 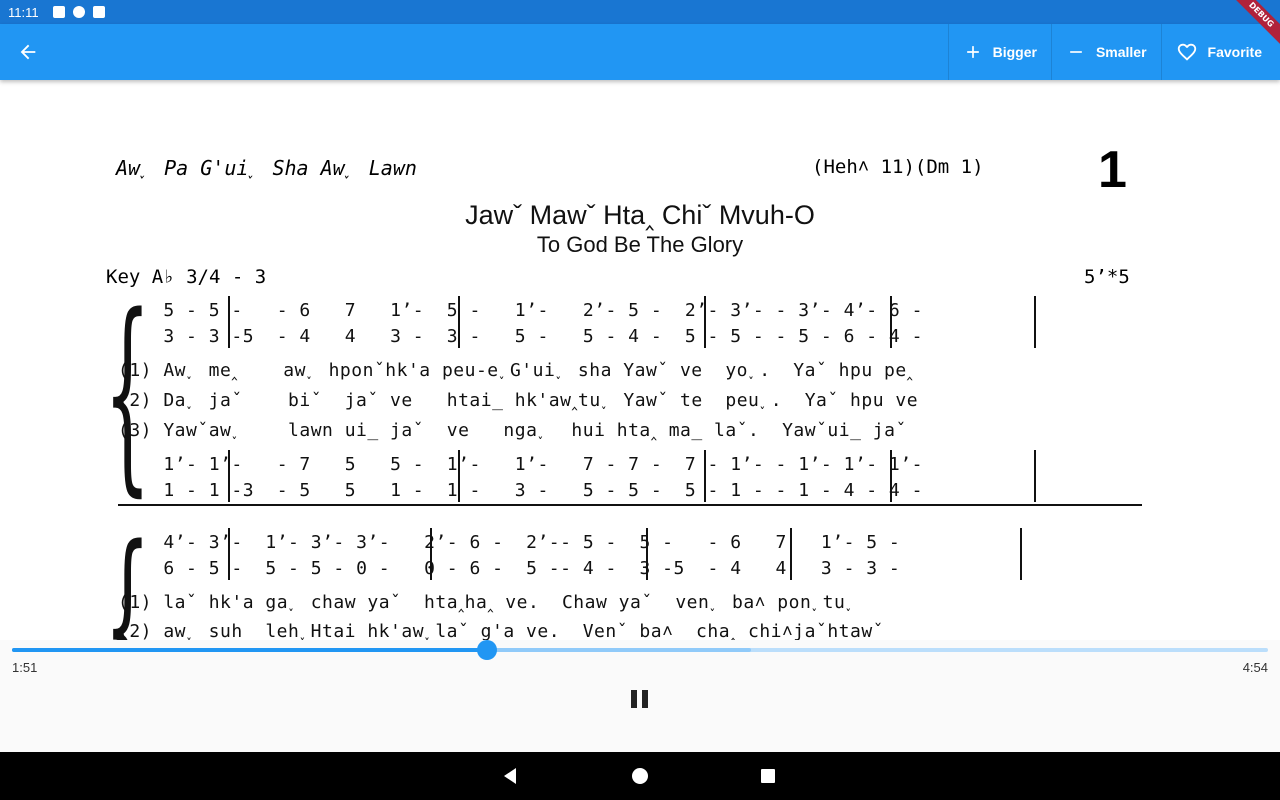 I want to click on seek-progress, so click(x=249, y=650).